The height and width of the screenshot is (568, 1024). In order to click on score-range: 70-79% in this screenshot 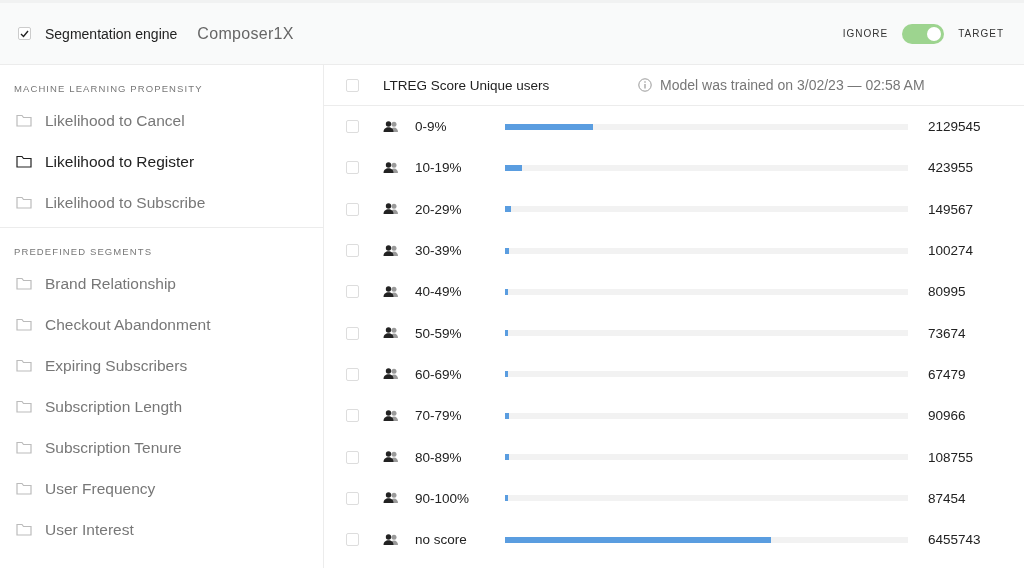, I will do `click(439, 416)`.